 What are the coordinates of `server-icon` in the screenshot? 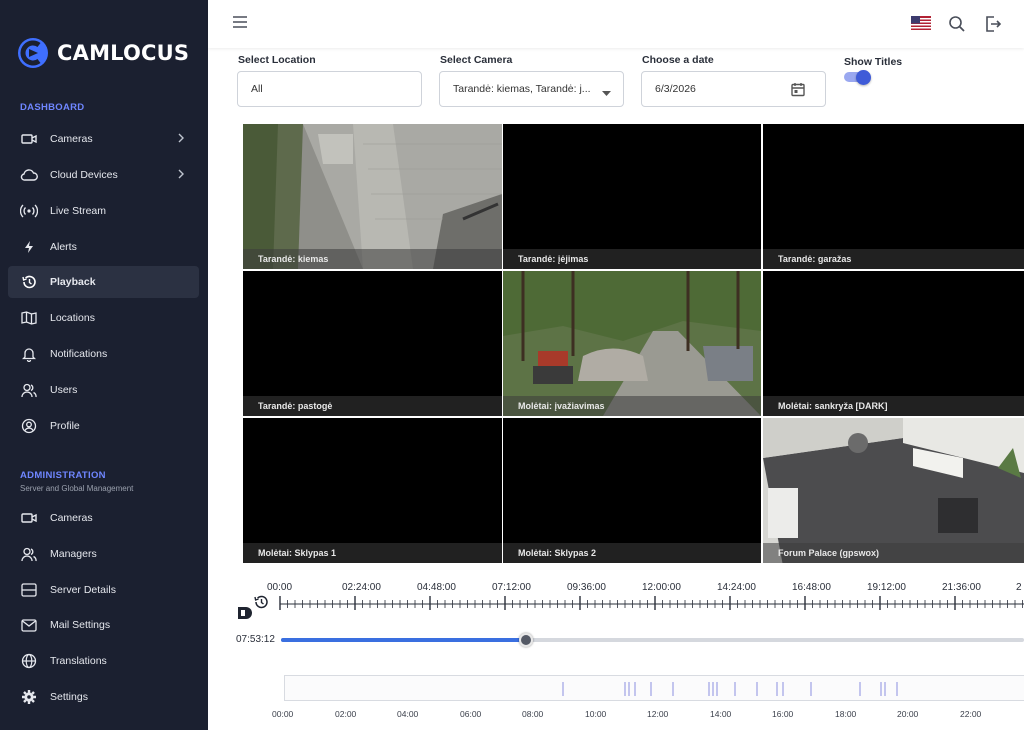 It's located at (29, 590).